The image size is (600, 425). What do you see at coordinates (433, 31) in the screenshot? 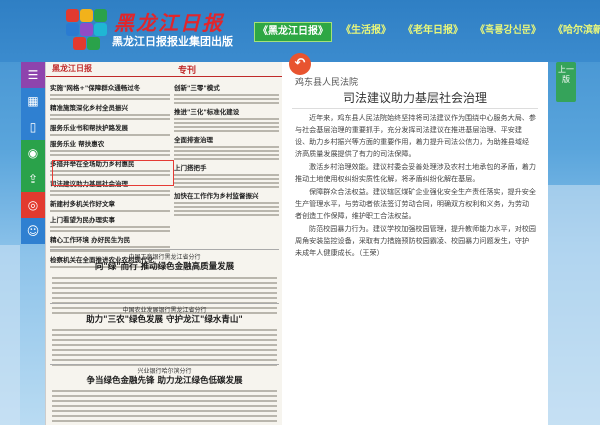
I see `tab-senior-daily: 《老年日报》` at bounding box center [433, 31].